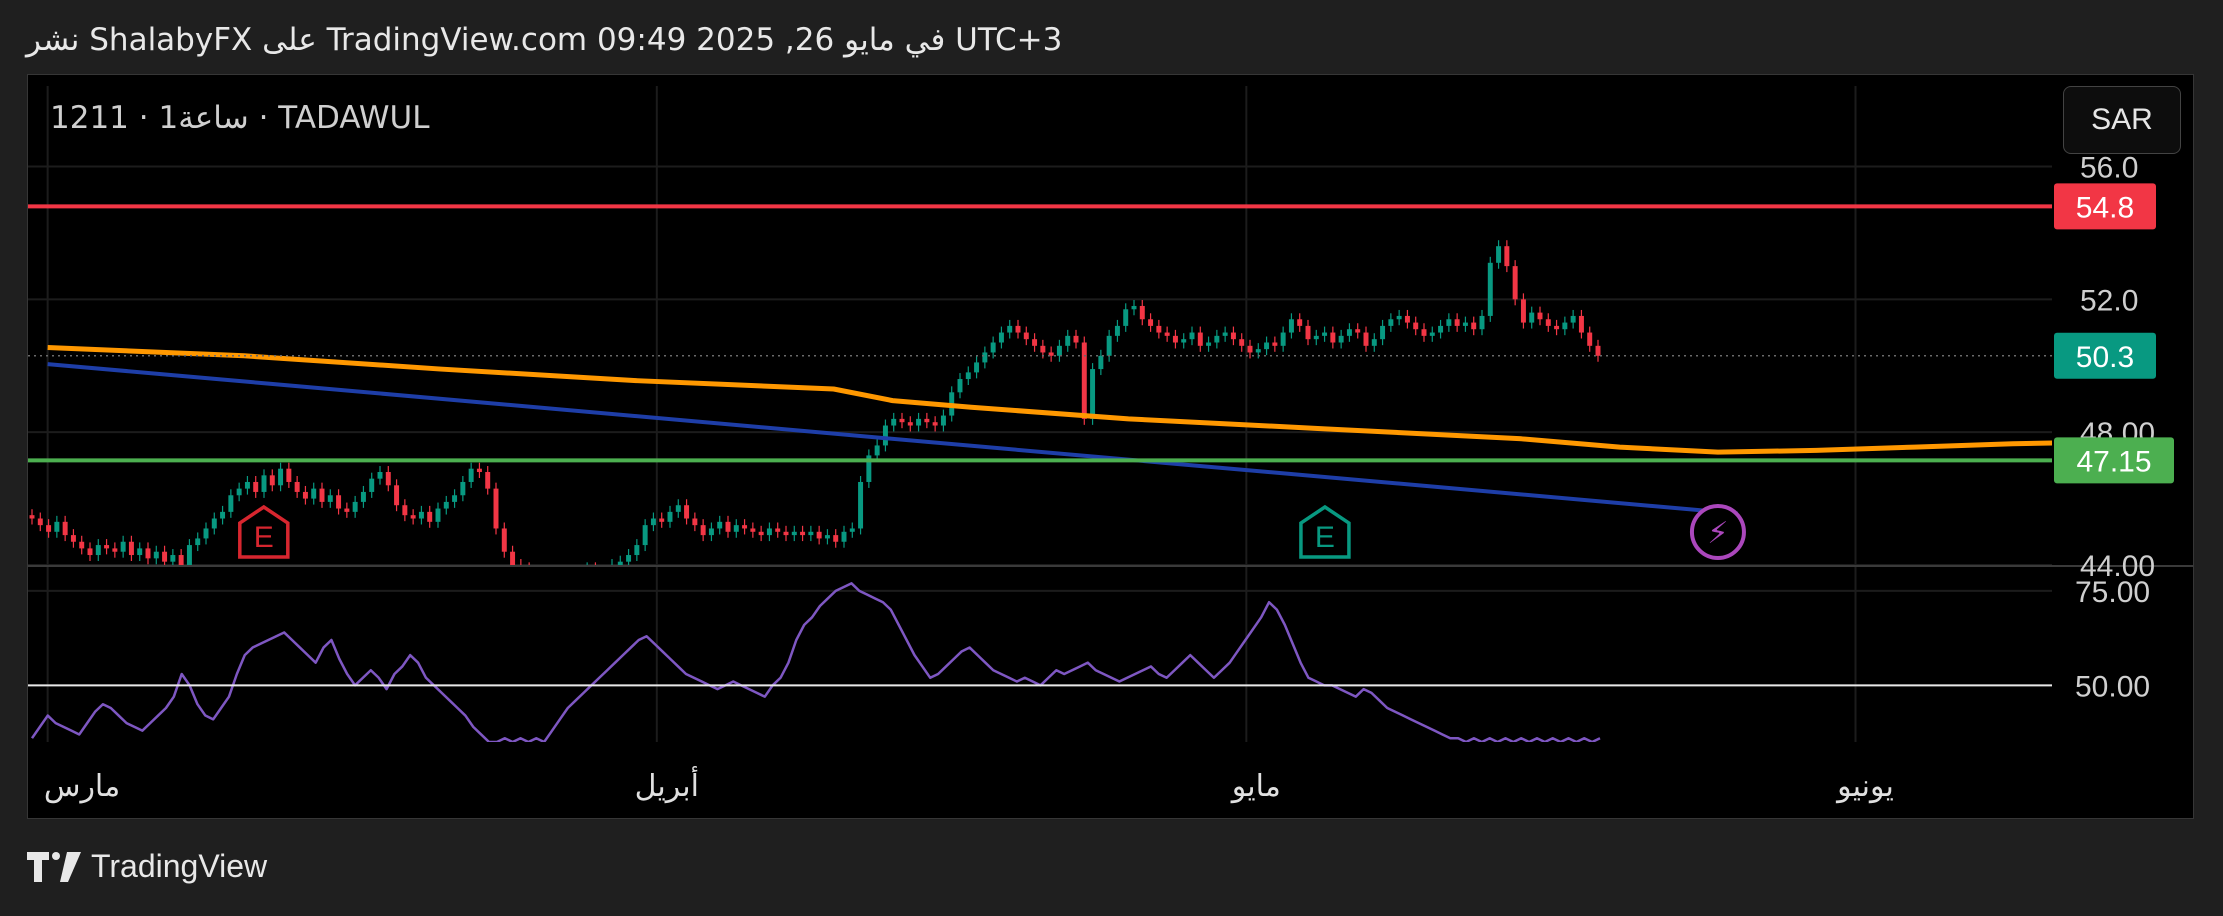 This screenshot has width=2223, height=916. Describe the element at coordinates (2122, 120) in the screenshot. I see `currency-button: SAR` at that location.